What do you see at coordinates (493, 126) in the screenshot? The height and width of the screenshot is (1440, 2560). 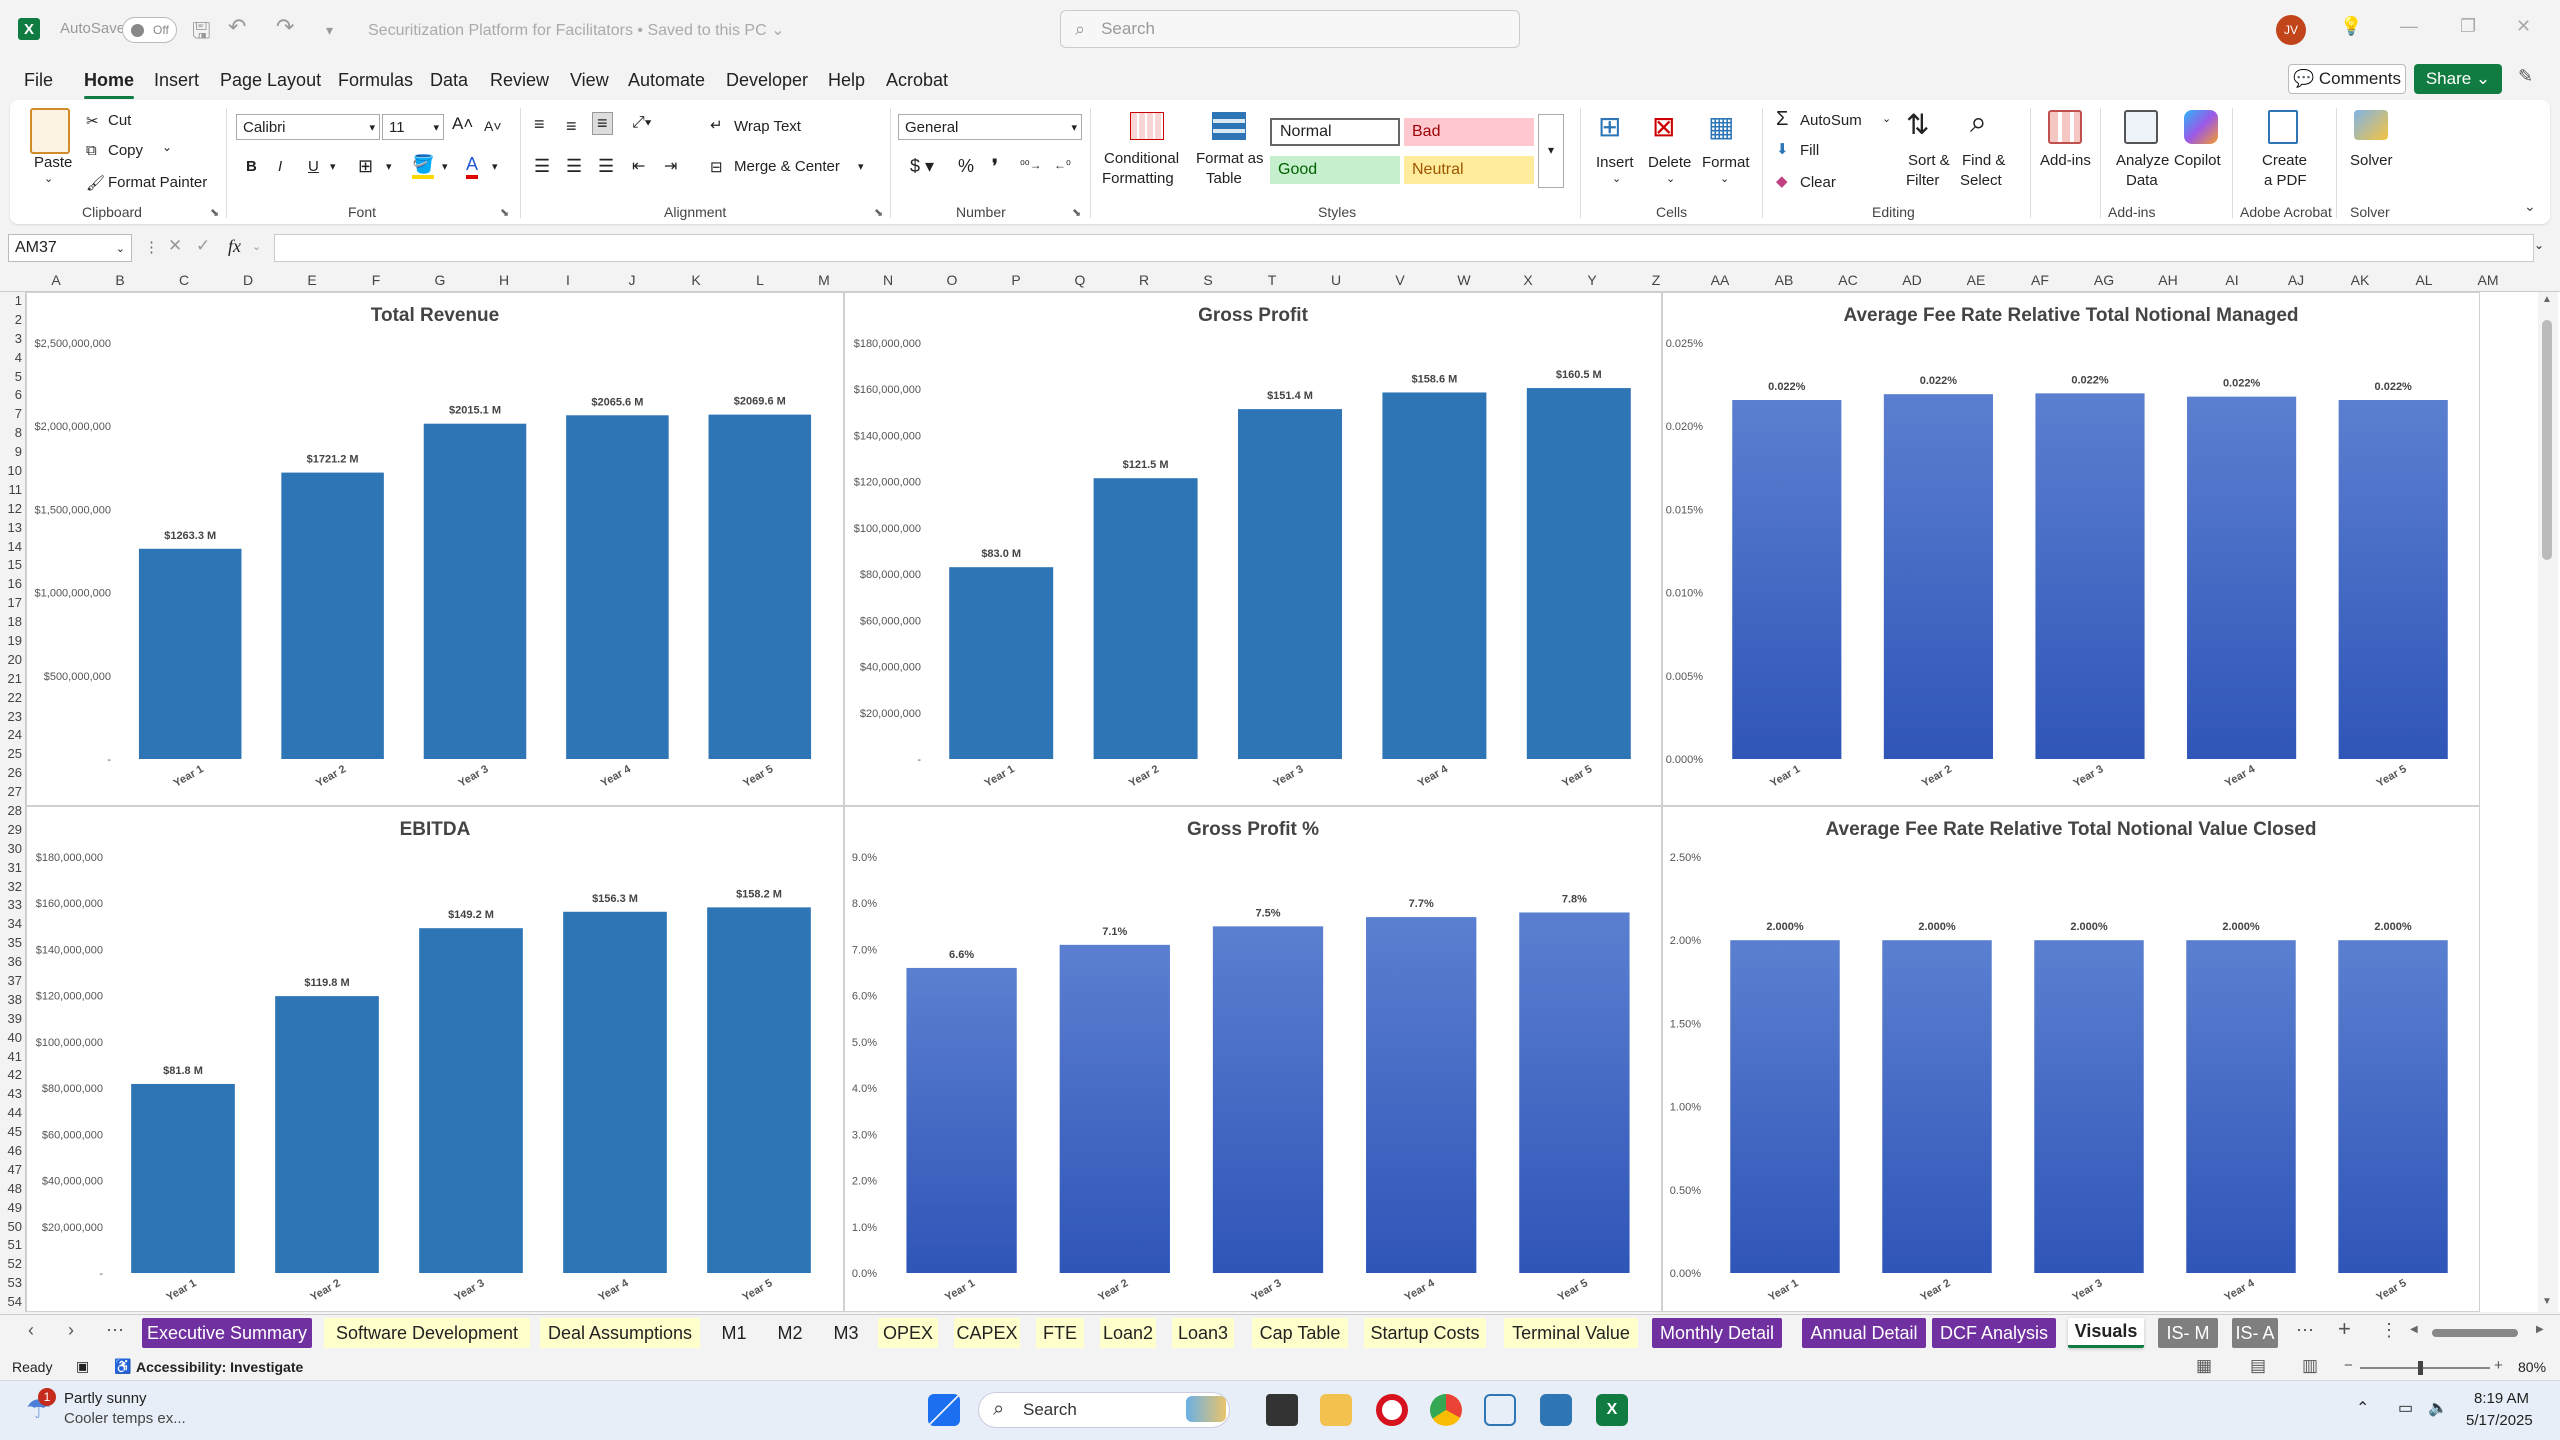 I see `decrease-font-icon: A˅` at bounding box center [493, 126].